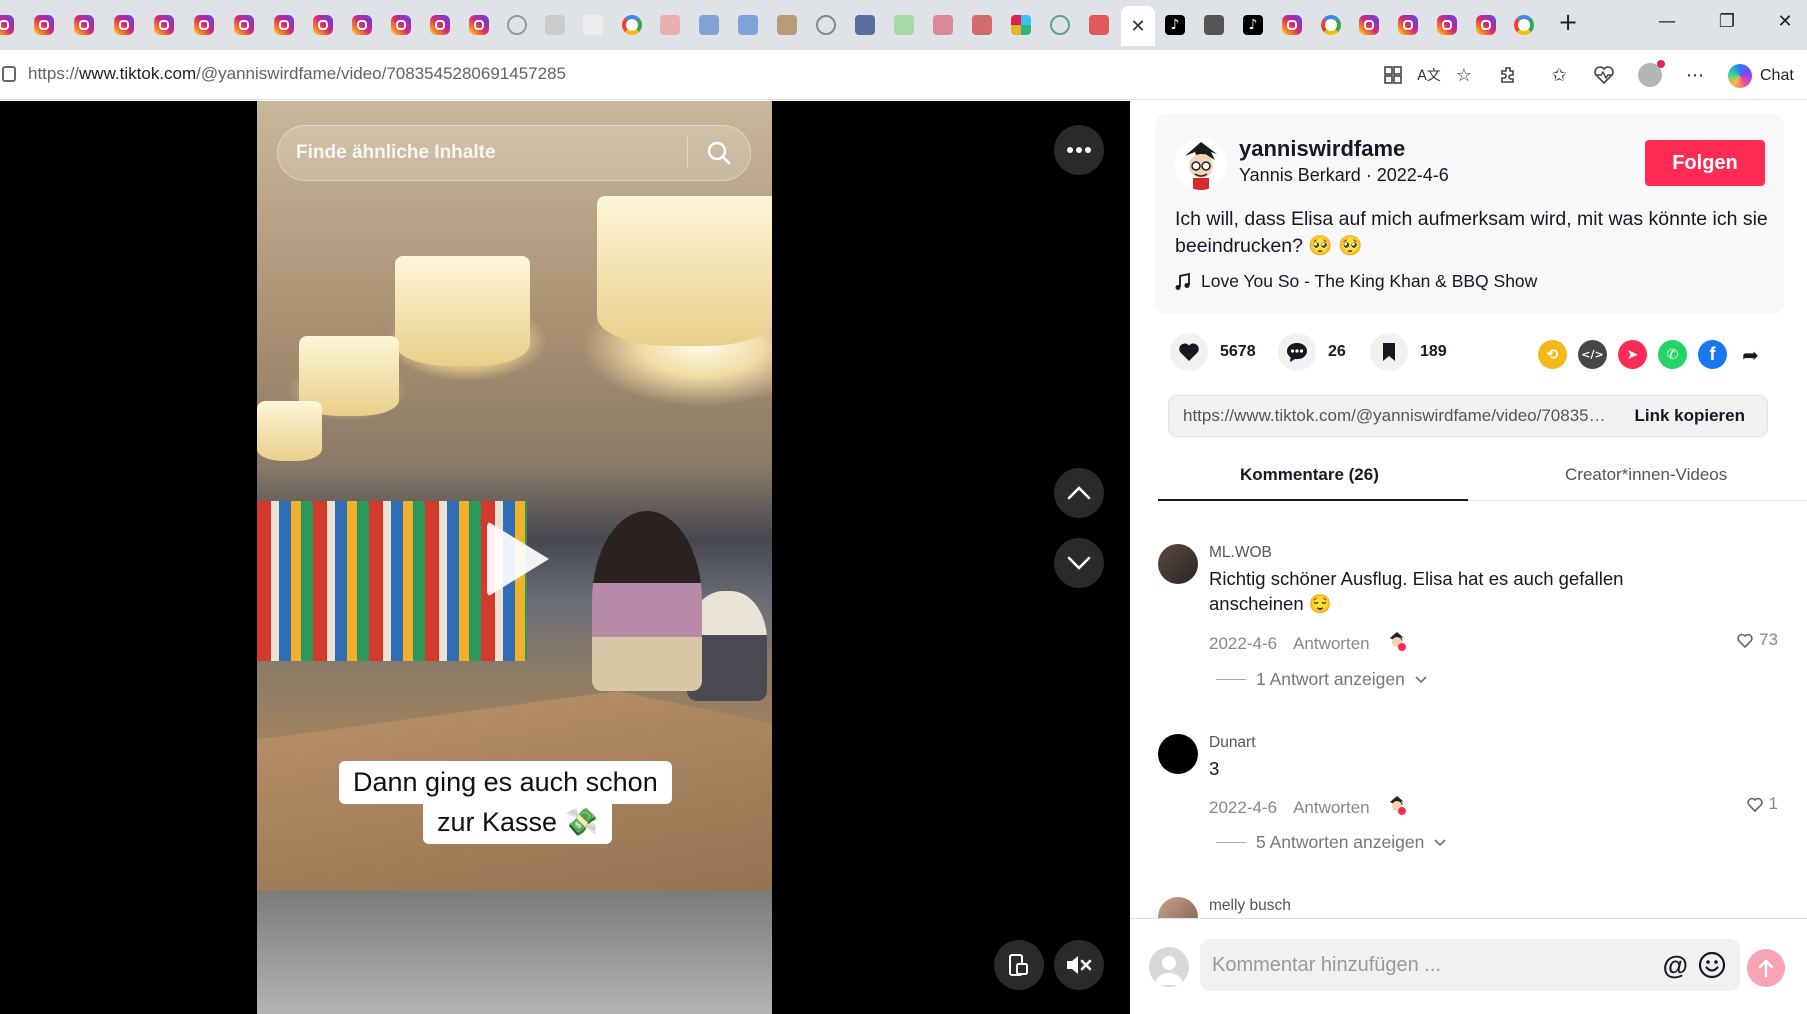 This screenshot has height=1014, width=1807. What do you see at coordinates (1079, 493) in the screenshot?
I see `previous-video-button` at bounding box center [1079, 493].